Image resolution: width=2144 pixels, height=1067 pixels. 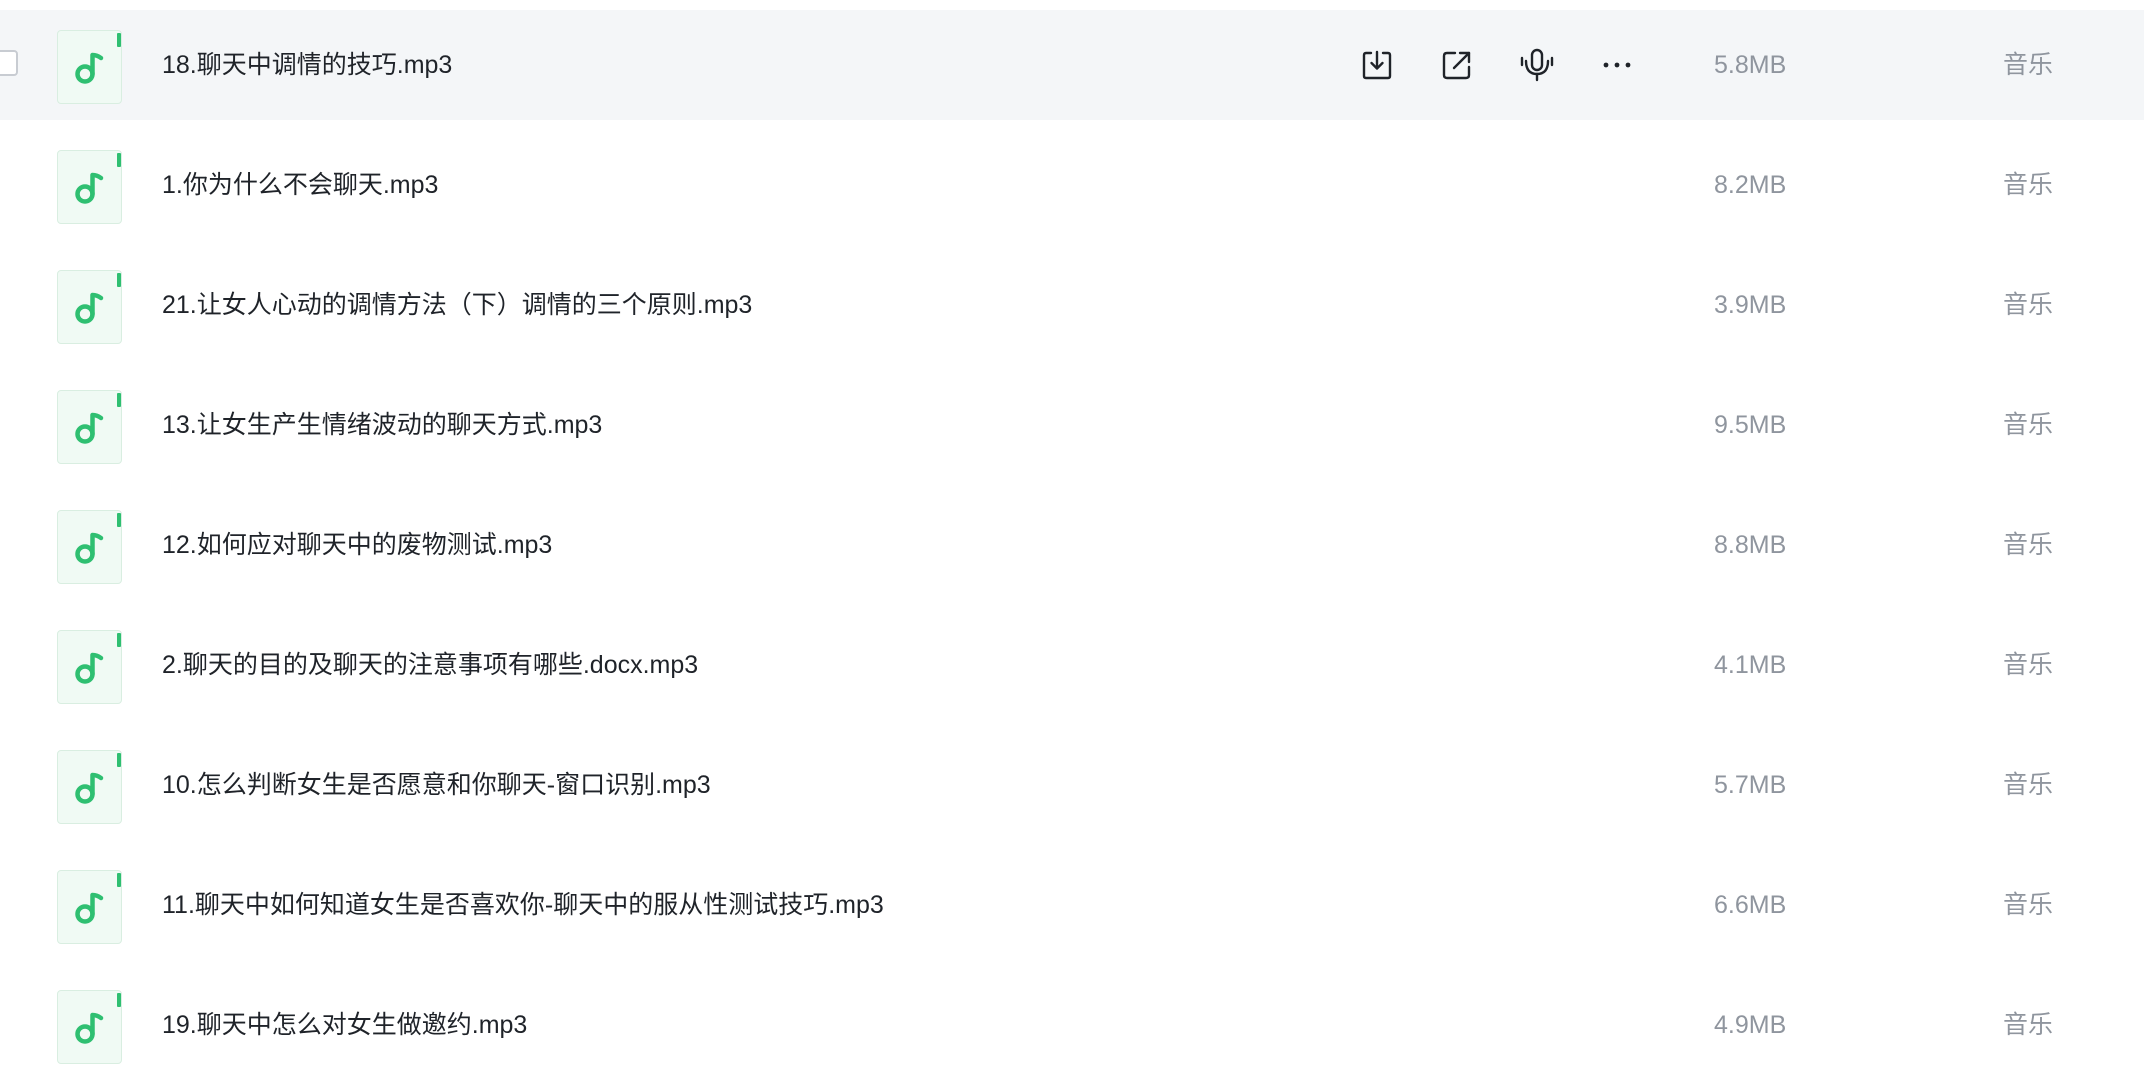 I want to click on row-actions, so click(x=1515, y=65).